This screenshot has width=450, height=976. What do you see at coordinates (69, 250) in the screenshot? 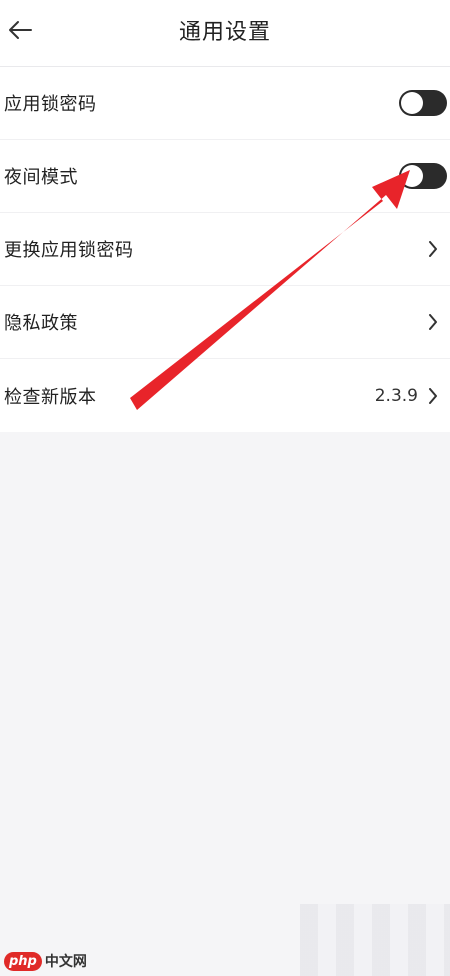
I see `setting-label: 更换应用锁密码` at bounding box center [69, 250].